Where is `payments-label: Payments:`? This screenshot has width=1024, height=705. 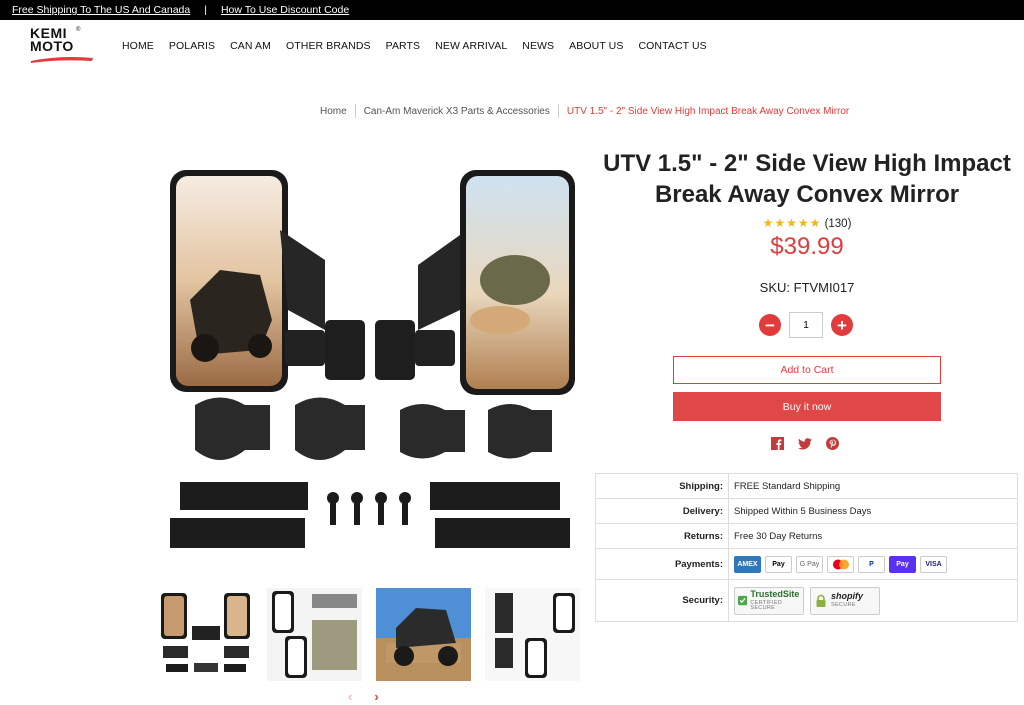
payments-label: Payments: is located at coordinates (662, 564).